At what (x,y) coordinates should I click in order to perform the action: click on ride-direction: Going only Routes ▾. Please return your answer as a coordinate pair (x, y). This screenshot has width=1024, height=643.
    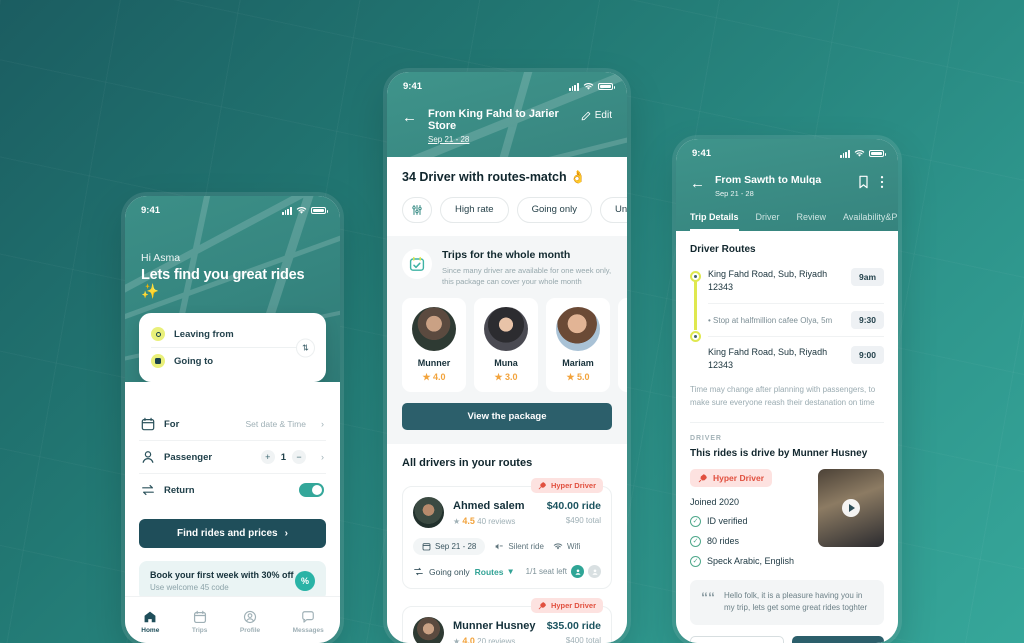
    Looking at the image, I should click on (463, 571).